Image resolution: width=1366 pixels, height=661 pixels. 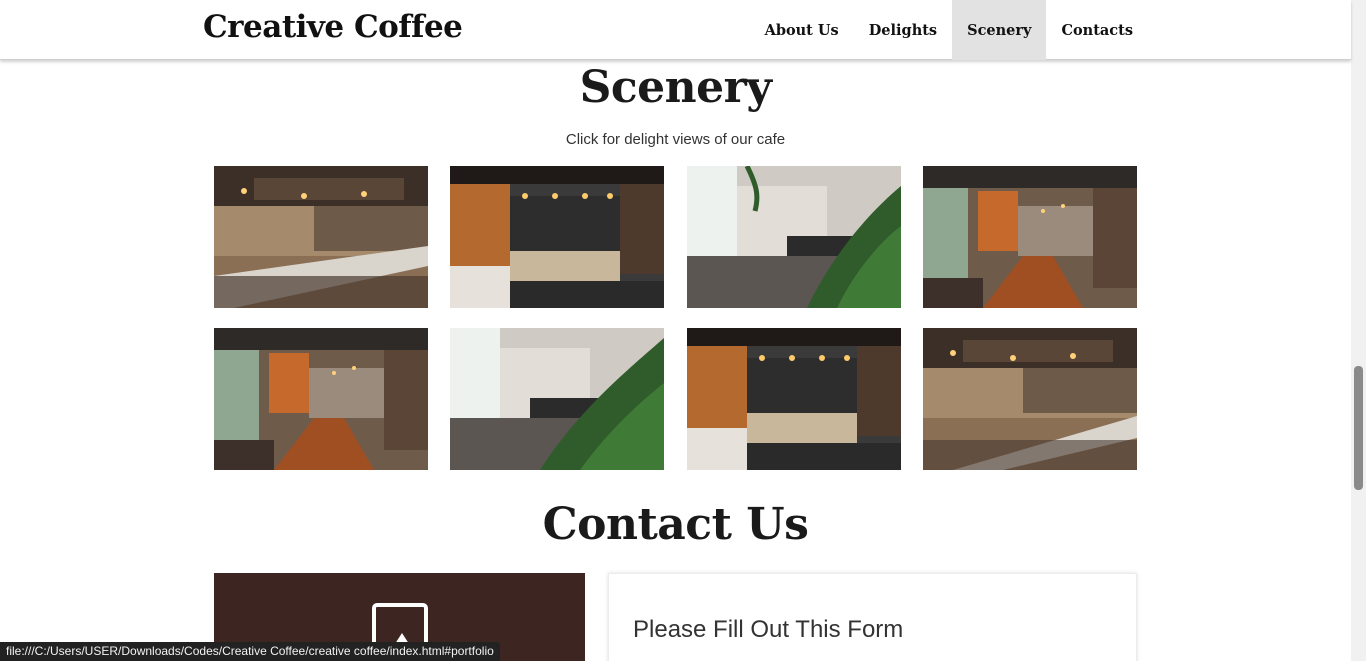 What do you see at coordinates (333, 27) in the screenshot?
I see `brand-logo: Creative Coffee` at bounding box center [333, 27].